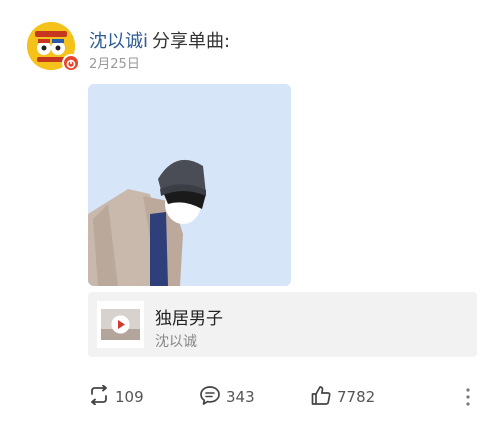 This screenshot has height=428, width=500. Describe the element at coordinates (210, 397) in the screenshot. I see `comment-icon` at that location.